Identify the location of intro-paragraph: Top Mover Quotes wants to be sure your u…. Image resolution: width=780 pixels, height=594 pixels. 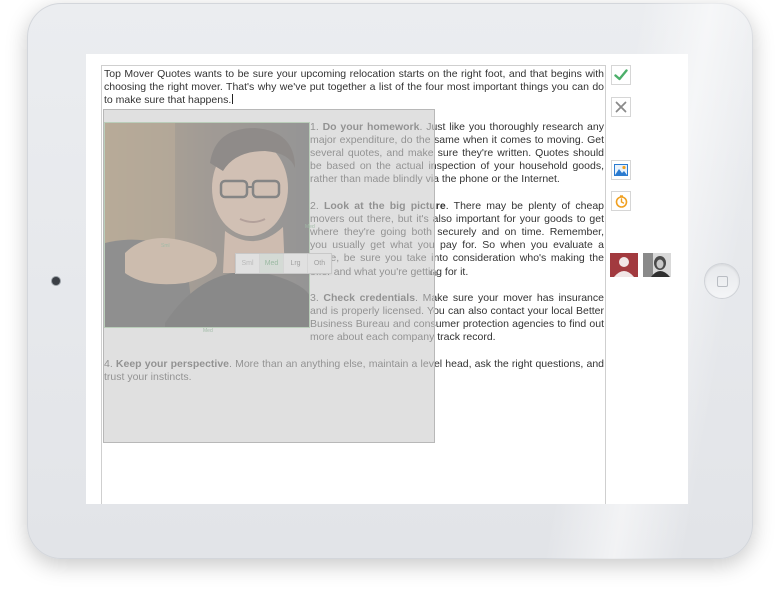
(354, 87).